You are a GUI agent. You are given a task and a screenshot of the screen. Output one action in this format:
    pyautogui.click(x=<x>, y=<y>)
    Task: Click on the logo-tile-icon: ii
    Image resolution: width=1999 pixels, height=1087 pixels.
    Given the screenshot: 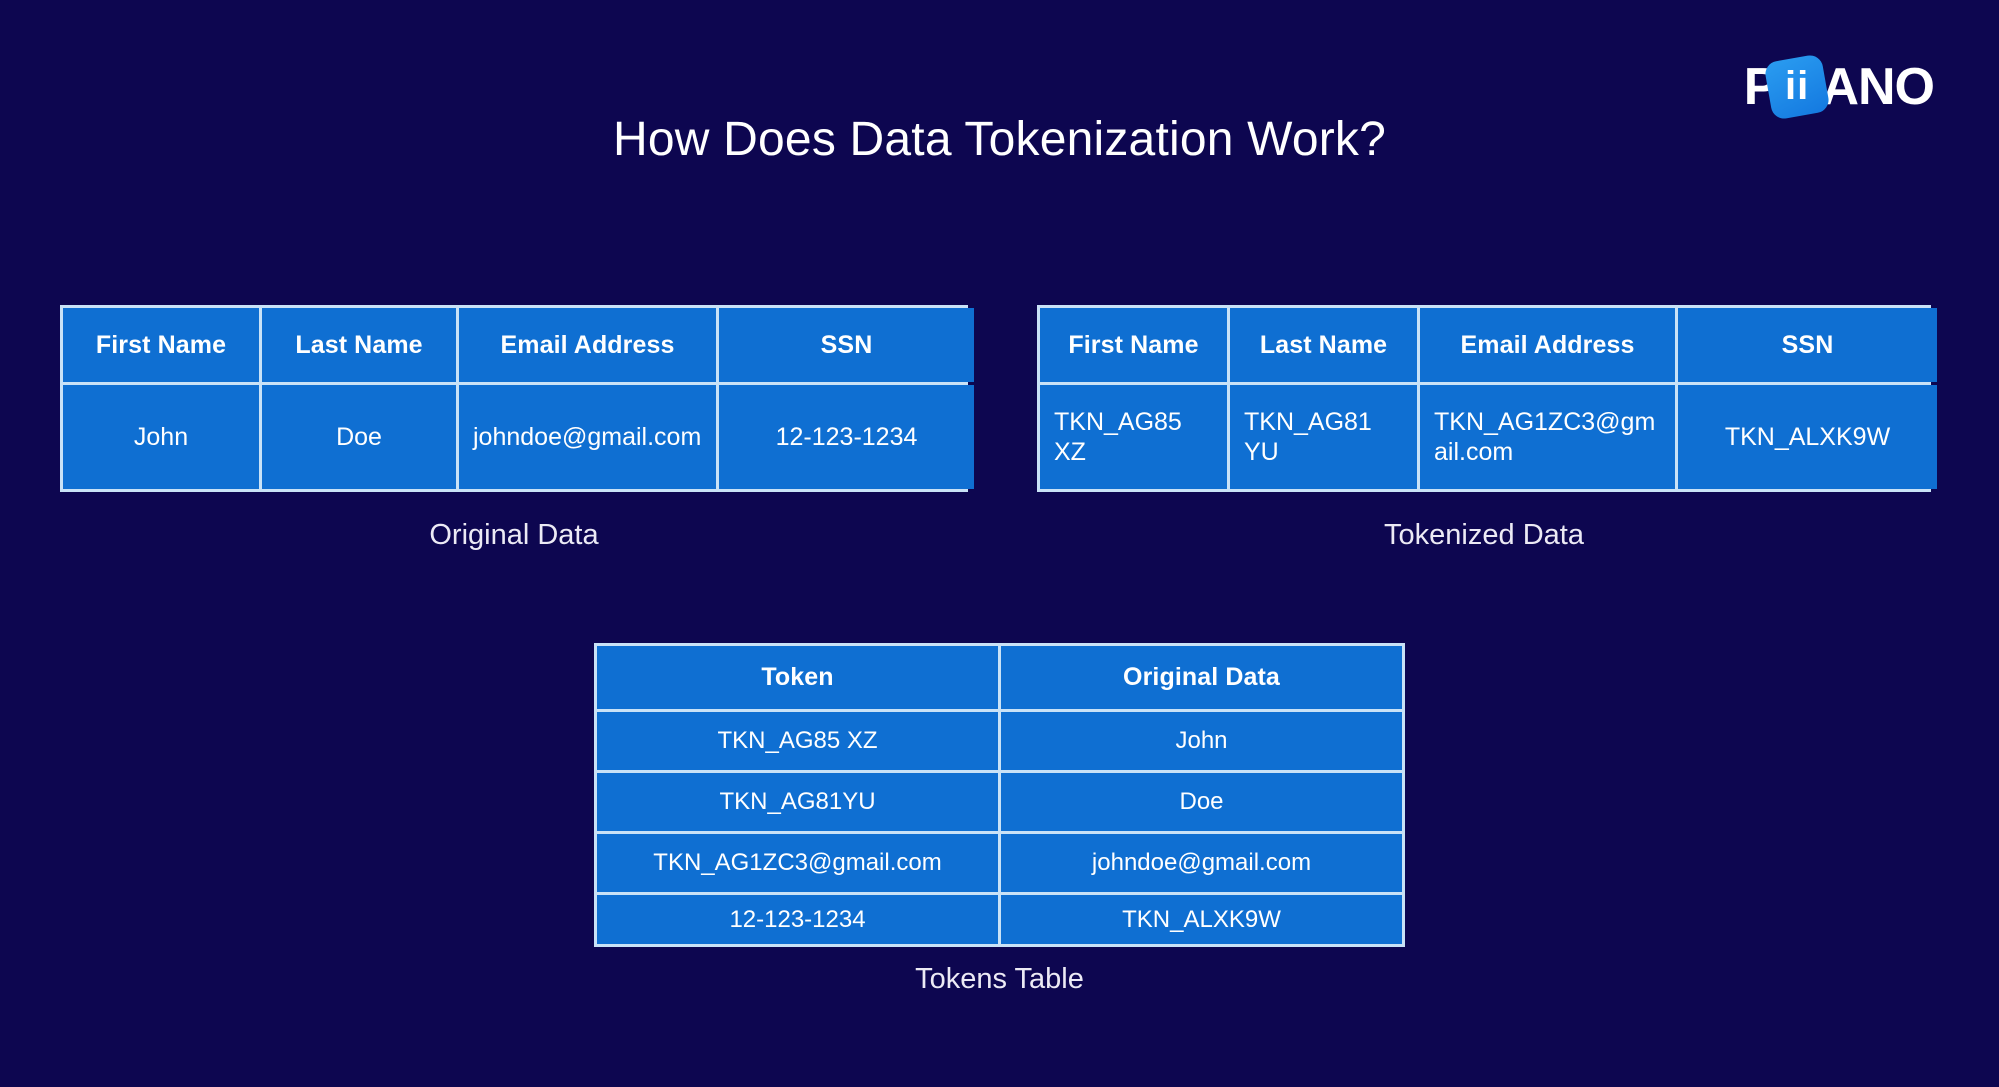 What is the action you would take?
    pyautogui.click(x=1797, y=87)
    